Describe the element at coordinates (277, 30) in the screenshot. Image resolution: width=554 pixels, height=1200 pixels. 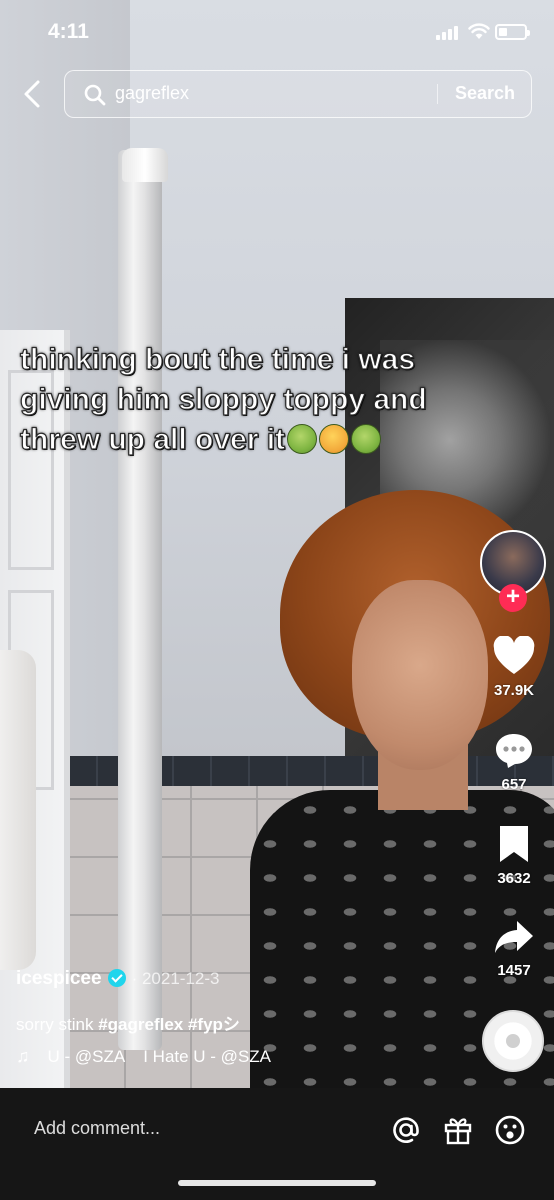
I see `status-bar: 4:11` at that location.